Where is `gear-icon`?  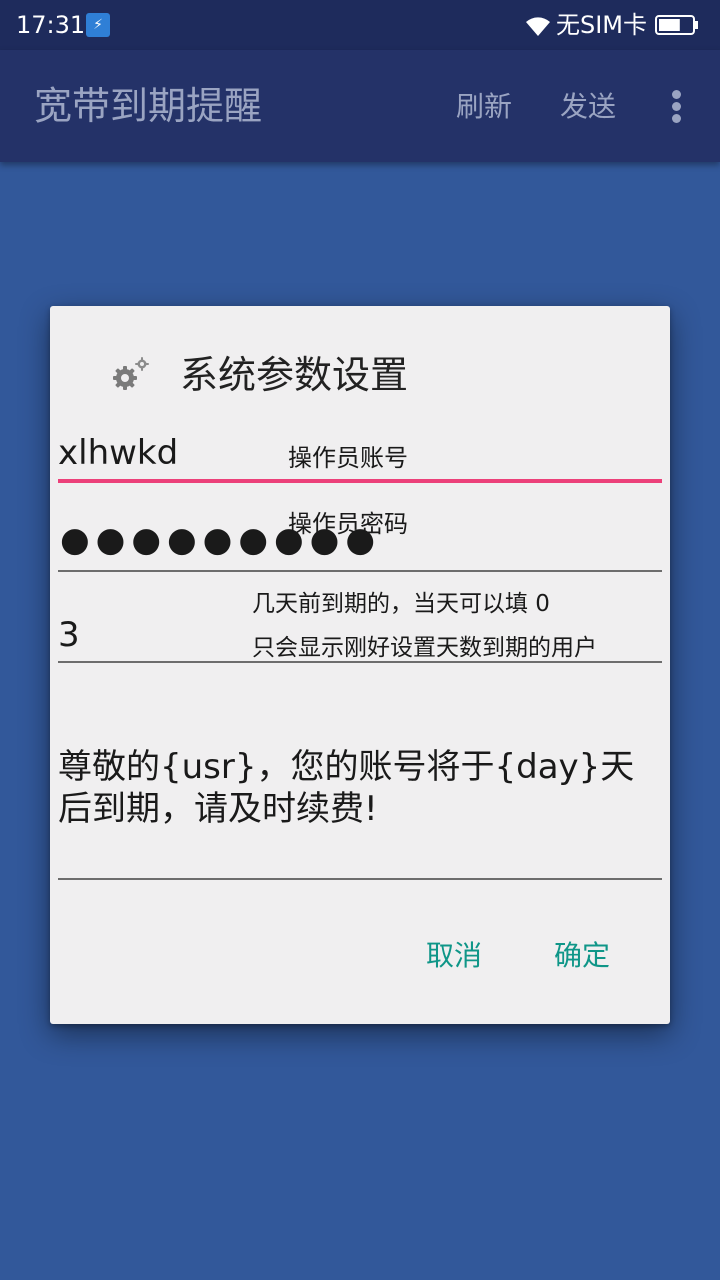 gear-icon is located at coordinates (131, 373).